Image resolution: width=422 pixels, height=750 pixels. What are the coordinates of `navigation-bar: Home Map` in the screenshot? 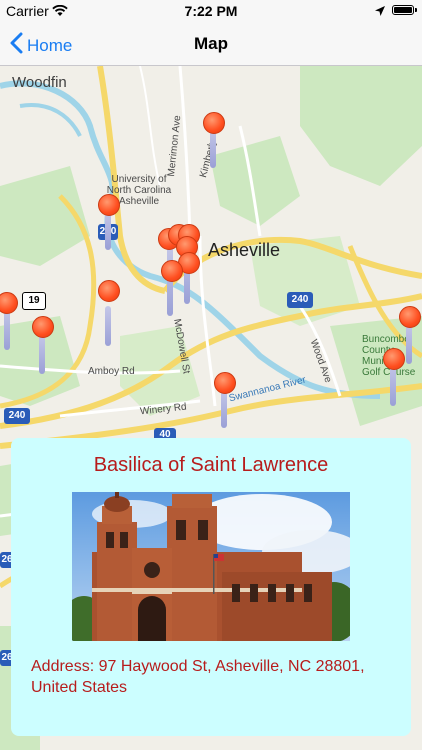 It's located at (211, 44).